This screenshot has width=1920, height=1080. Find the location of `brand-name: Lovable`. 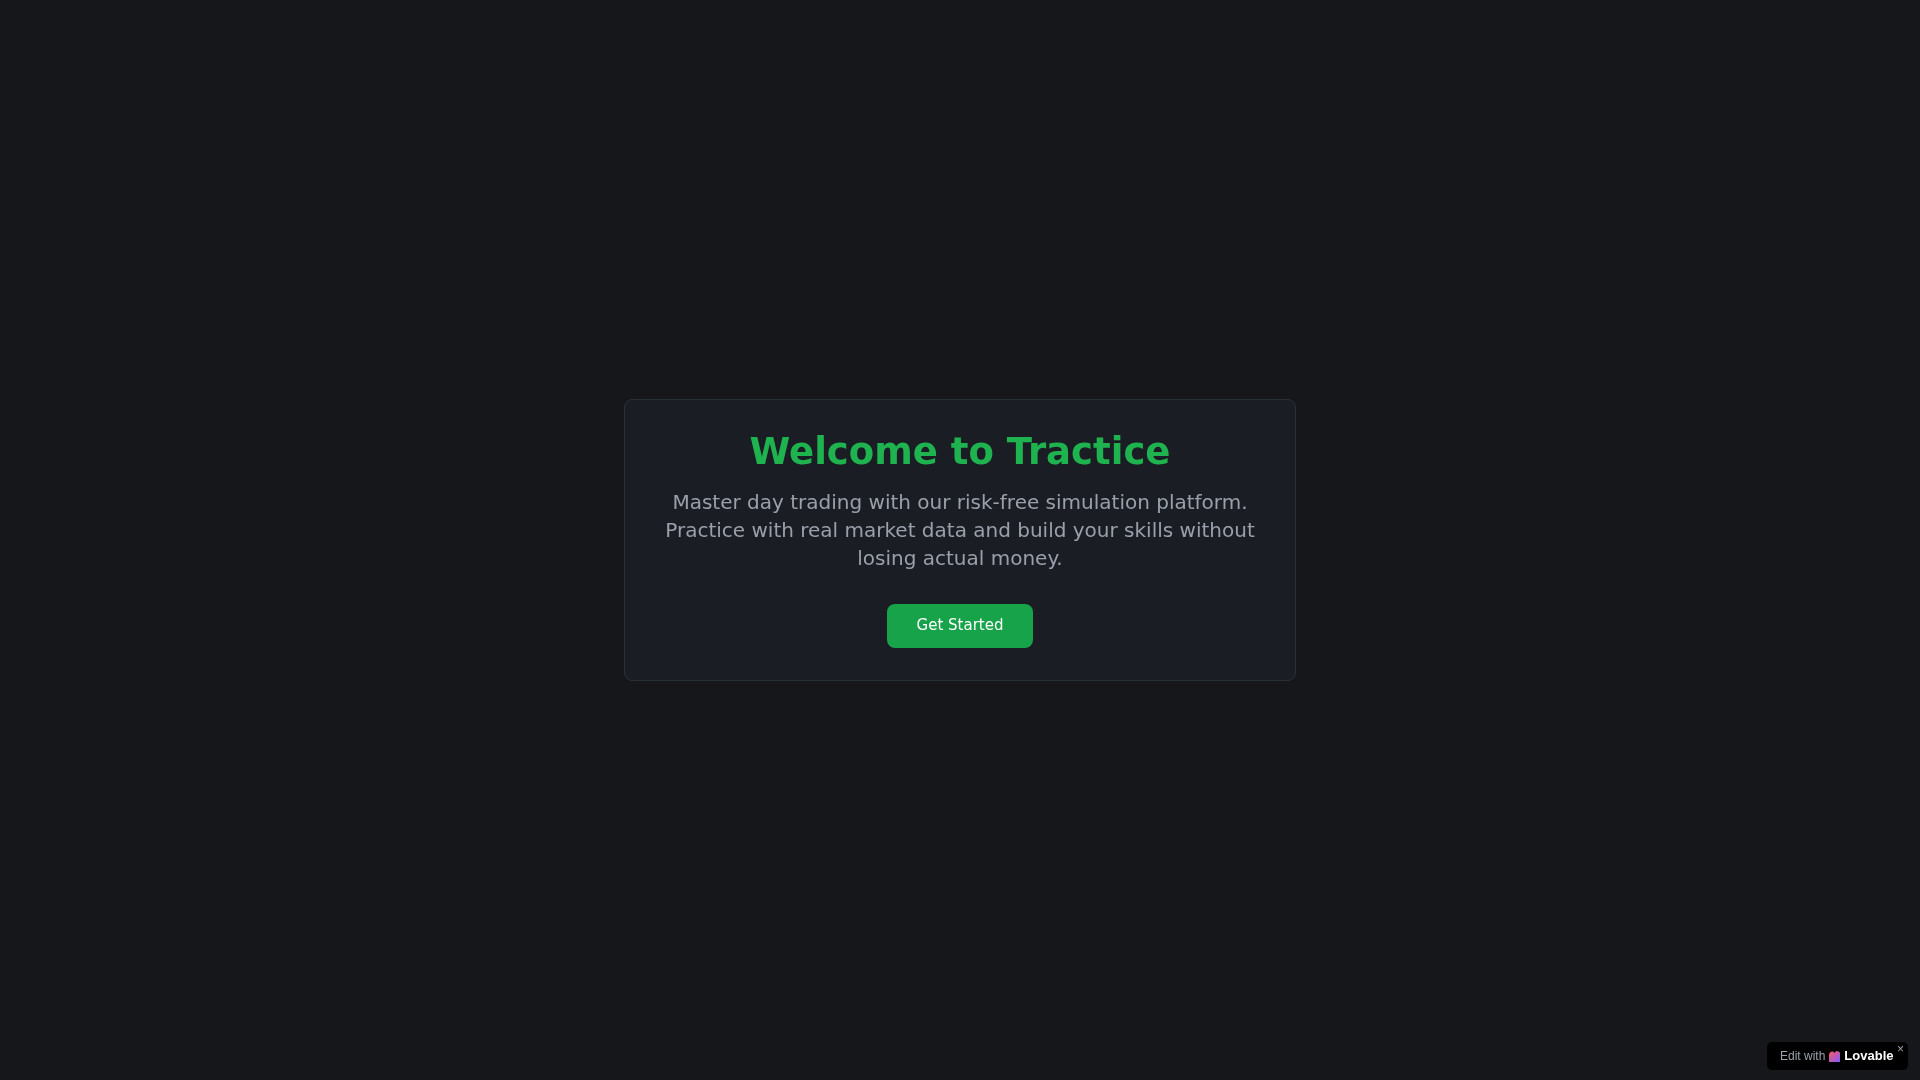

brand-name: Lovable is located at coordinates (1869, 1056).